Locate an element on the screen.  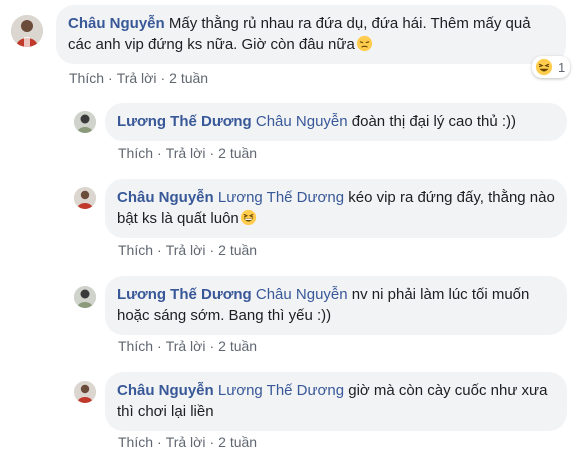
reaction-summary: 1 is located at coordinates (551, 67).